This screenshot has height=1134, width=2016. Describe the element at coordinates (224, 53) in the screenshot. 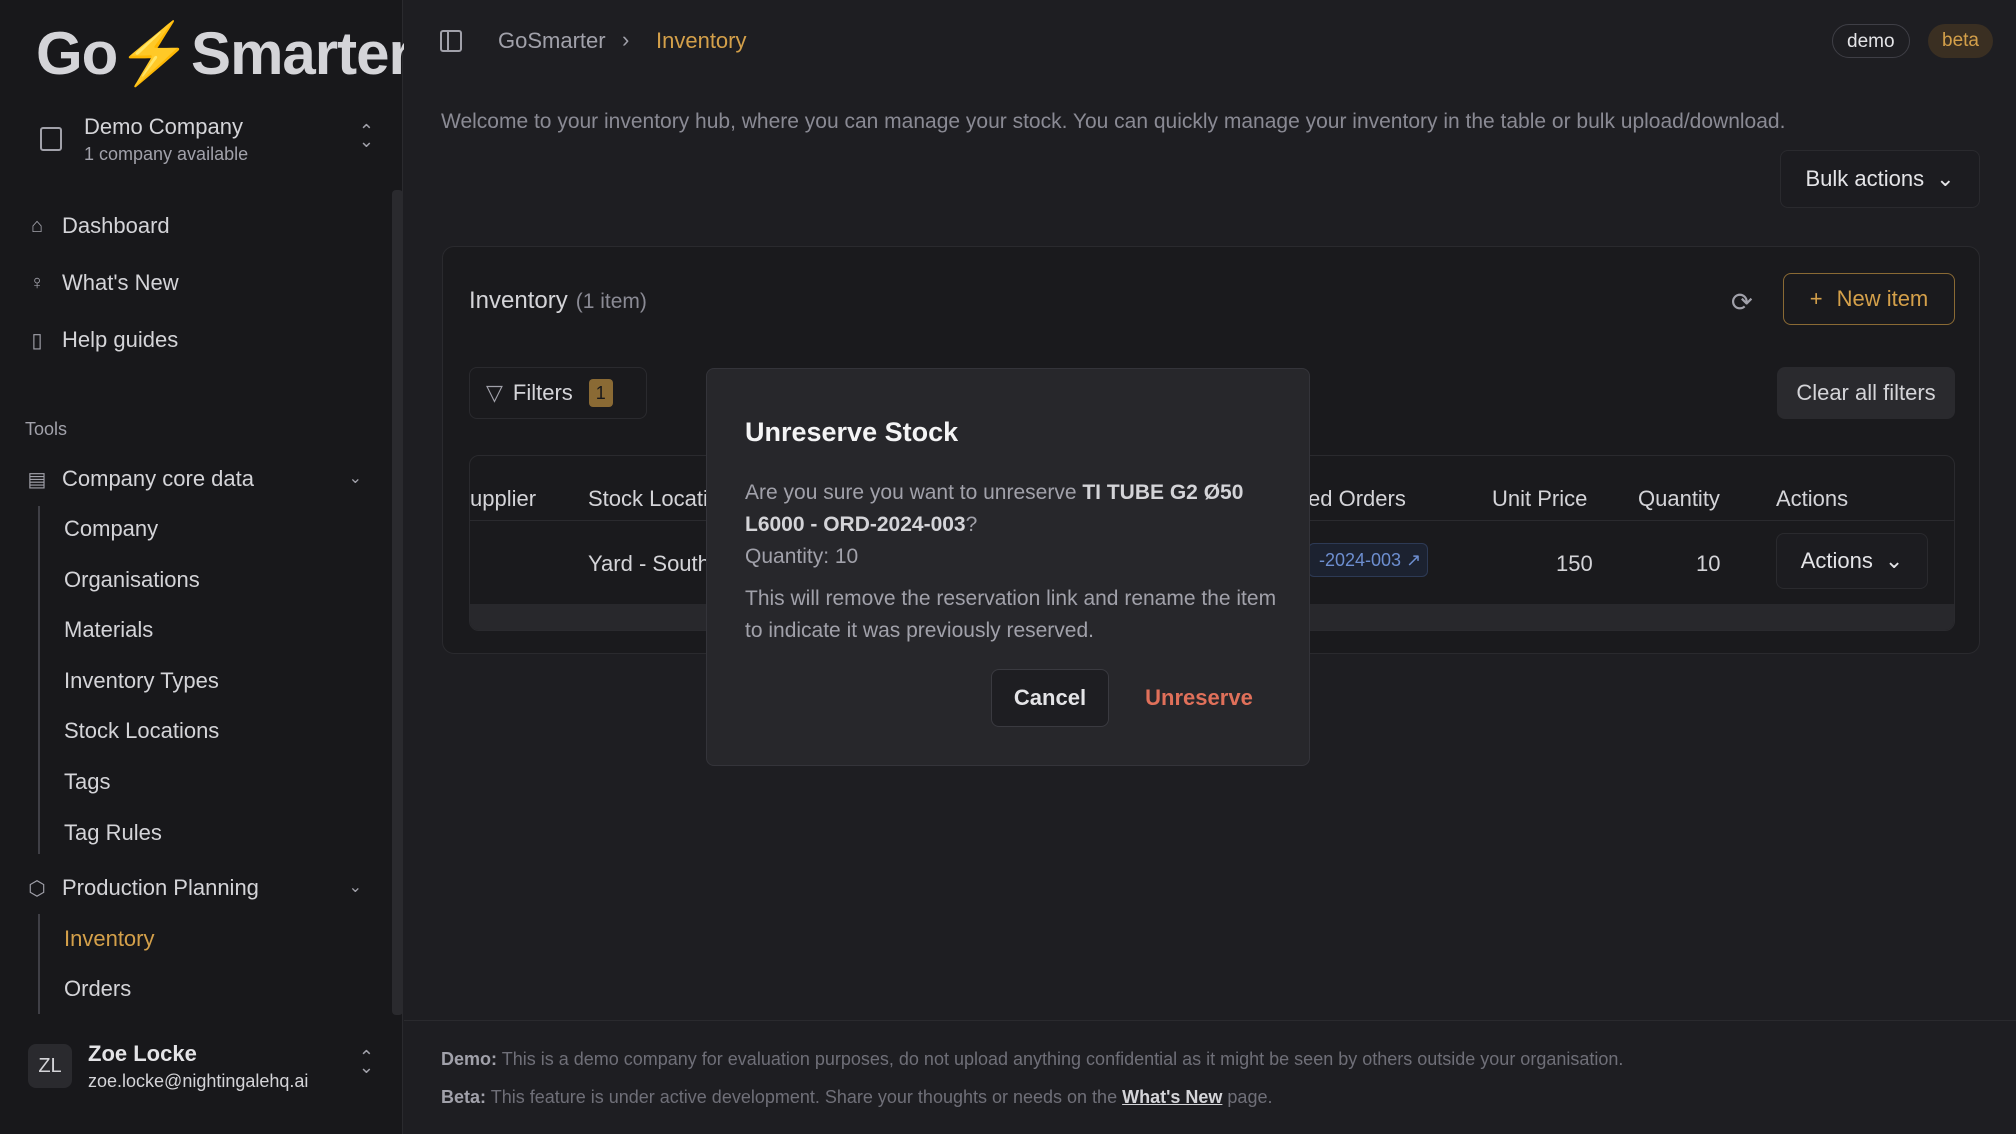

I see `logo: Go⚡Smarter` at that location.